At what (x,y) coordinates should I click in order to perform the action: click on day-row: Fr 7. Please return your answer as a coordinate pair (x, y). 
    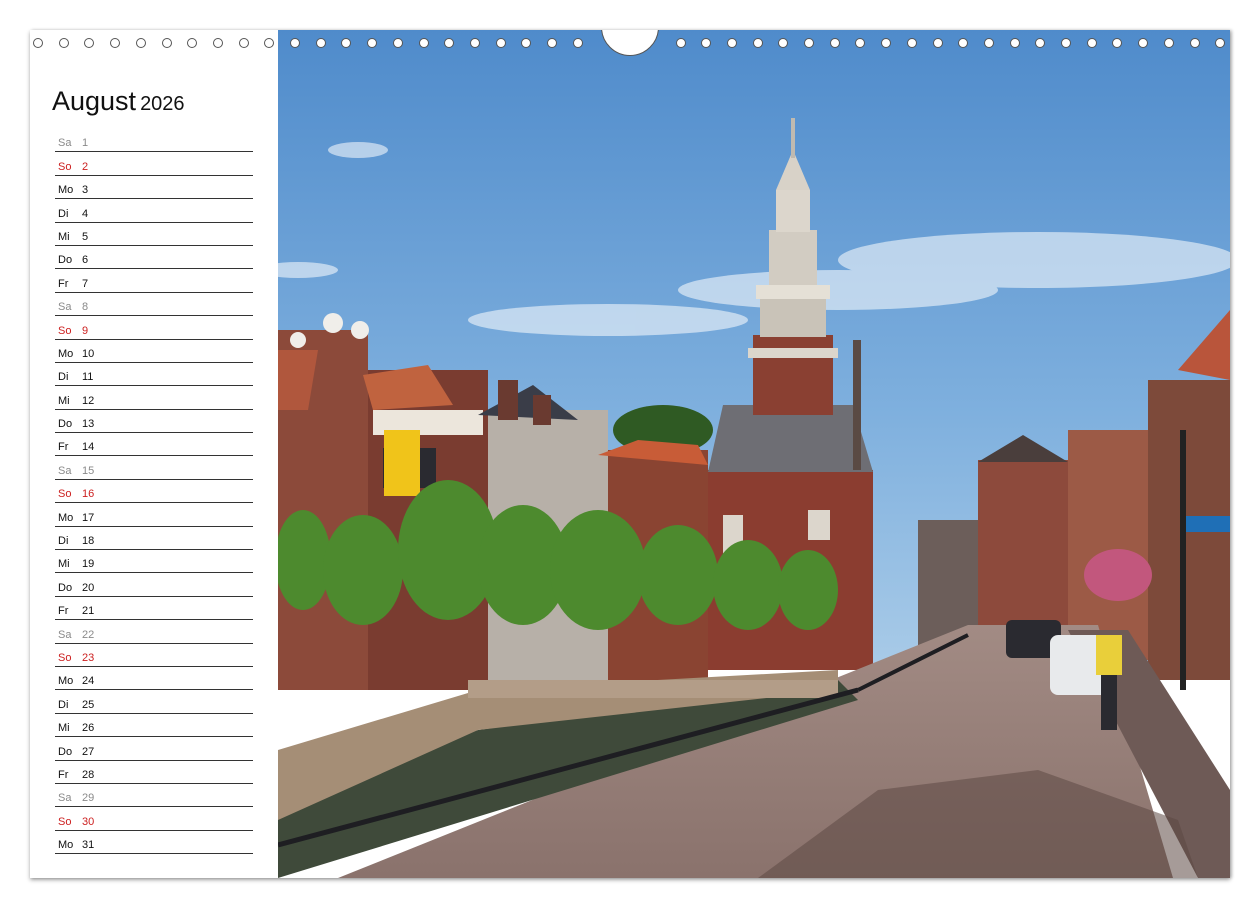
    Looking at the image, I should click on (154, 281).